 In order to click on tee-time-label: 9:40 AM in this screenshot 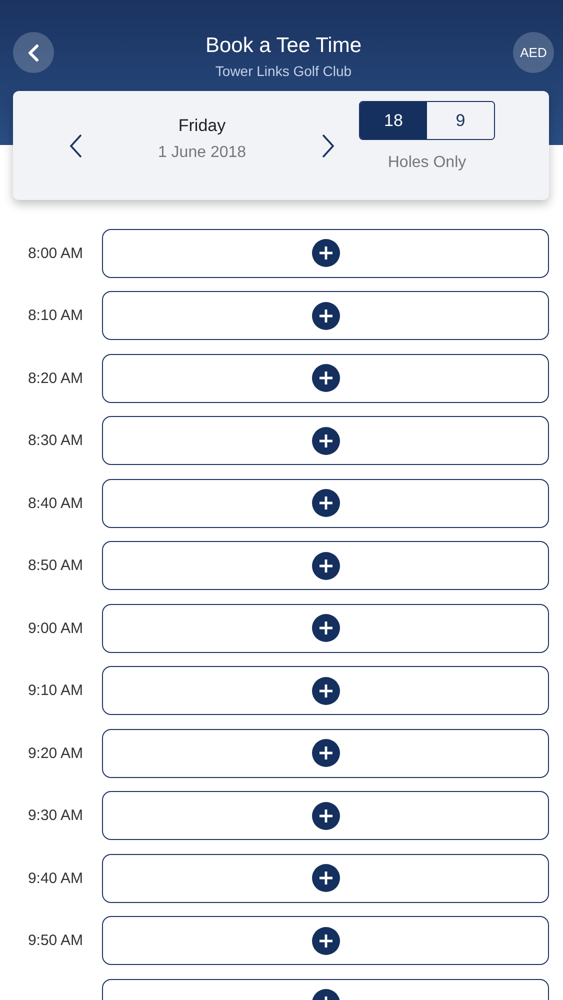, I will do `click(55, 878)`.